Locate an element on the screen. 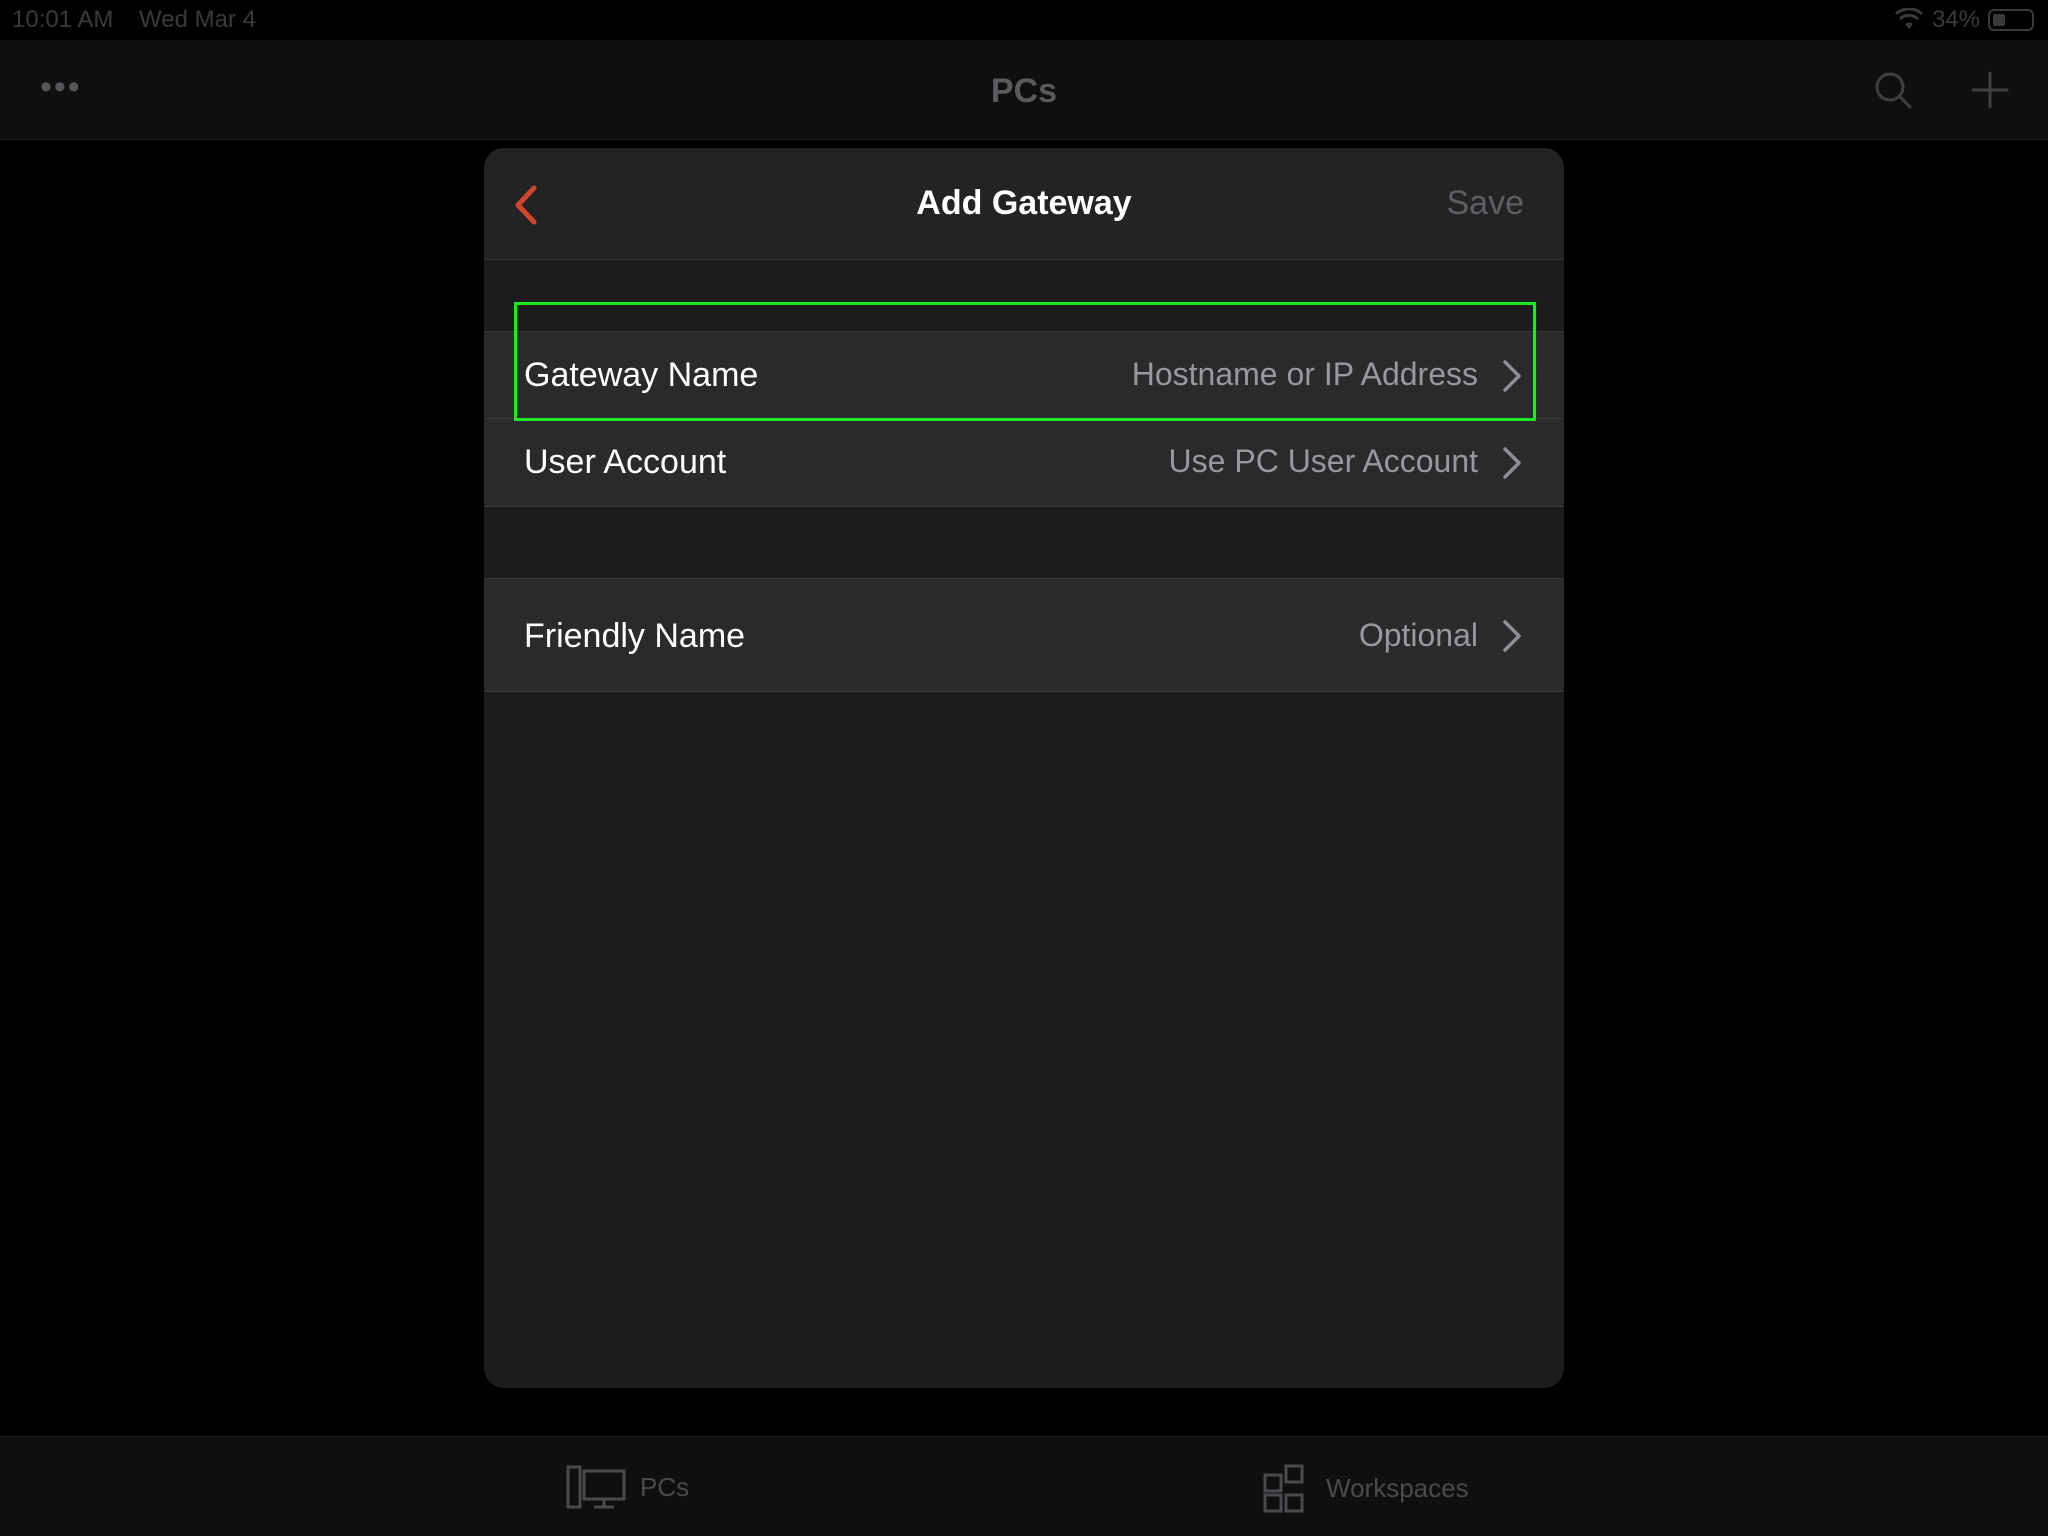 This screenshot has height=1536, width=2048. battery-percent: 34% is located at coordinates (1955, 19).